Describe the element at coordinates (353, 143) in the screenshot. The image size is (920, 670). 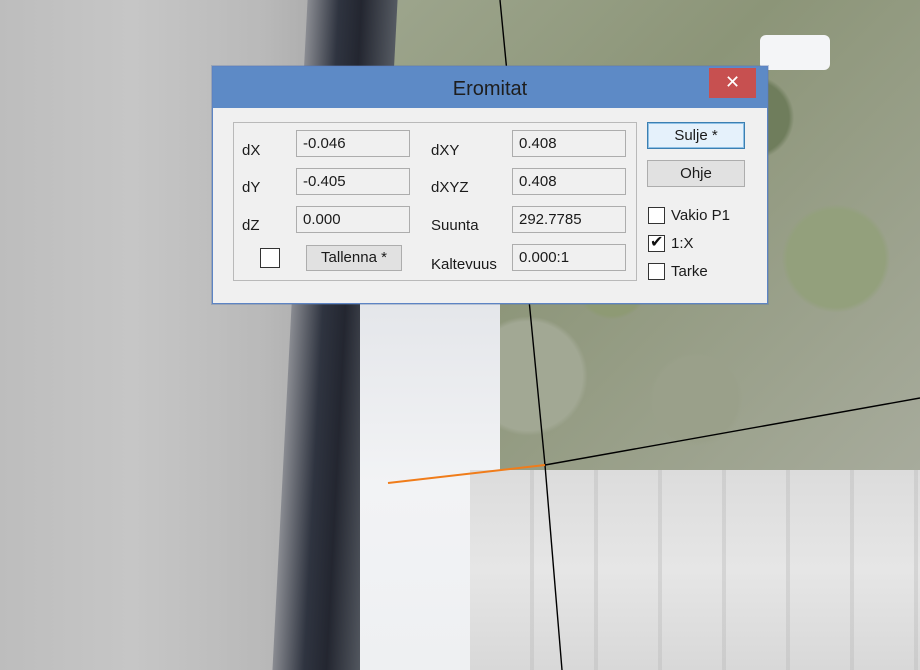
I see `dx-field: -0.046` at that location.